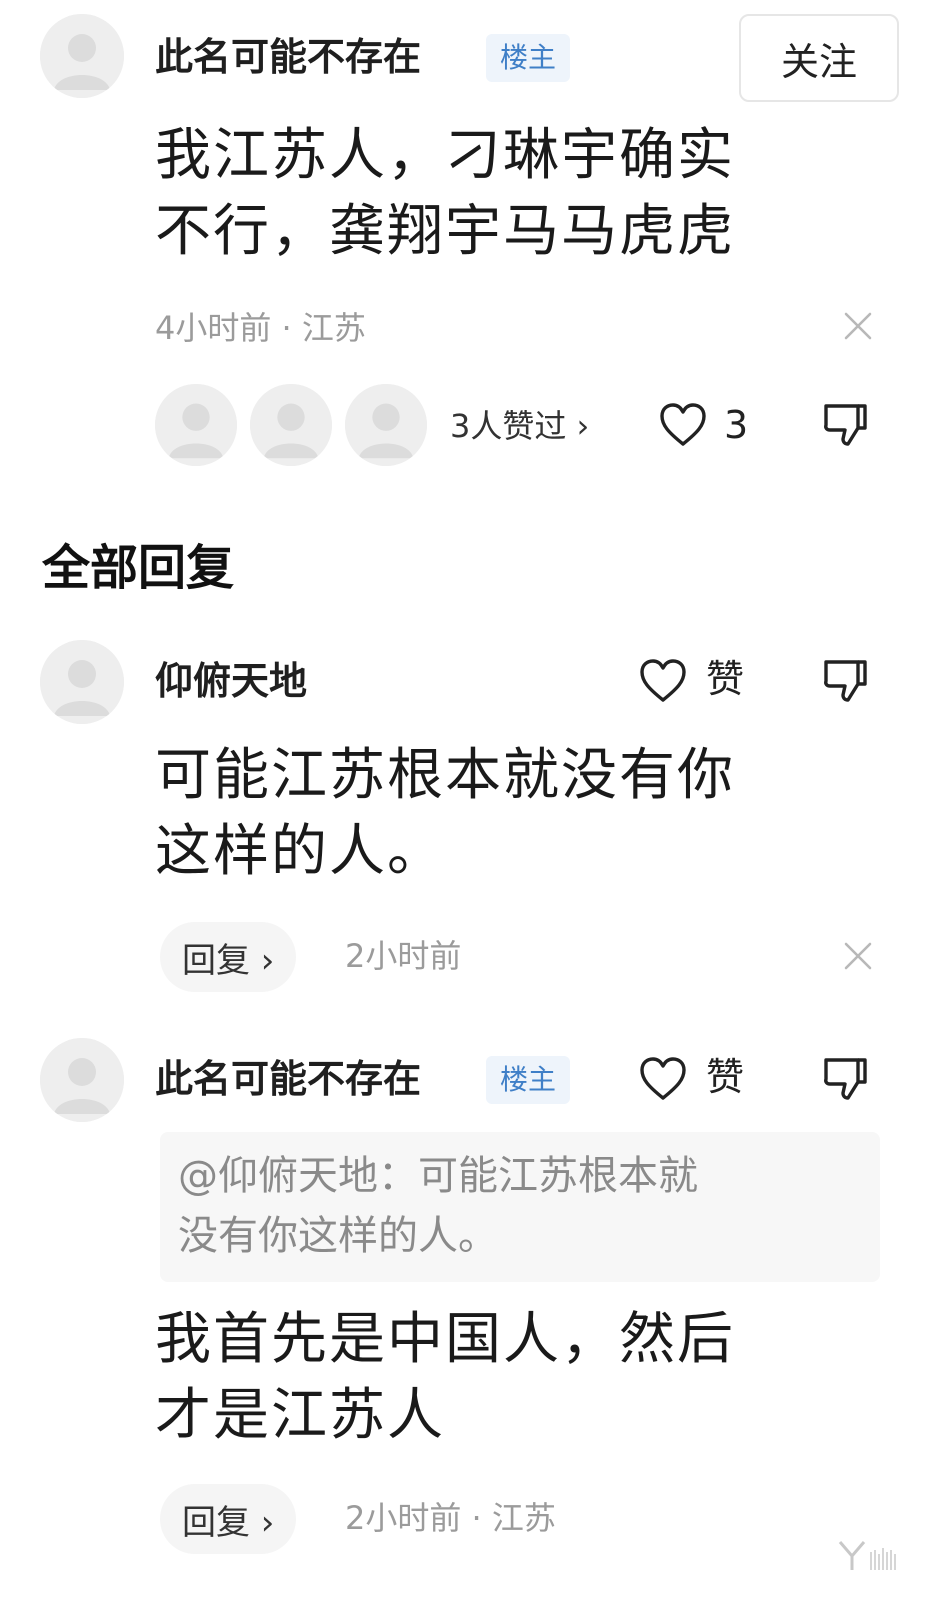 This screenshot has width=946, height=1617. I want to click on reply-meta: 2小时前, so click(403, 956).